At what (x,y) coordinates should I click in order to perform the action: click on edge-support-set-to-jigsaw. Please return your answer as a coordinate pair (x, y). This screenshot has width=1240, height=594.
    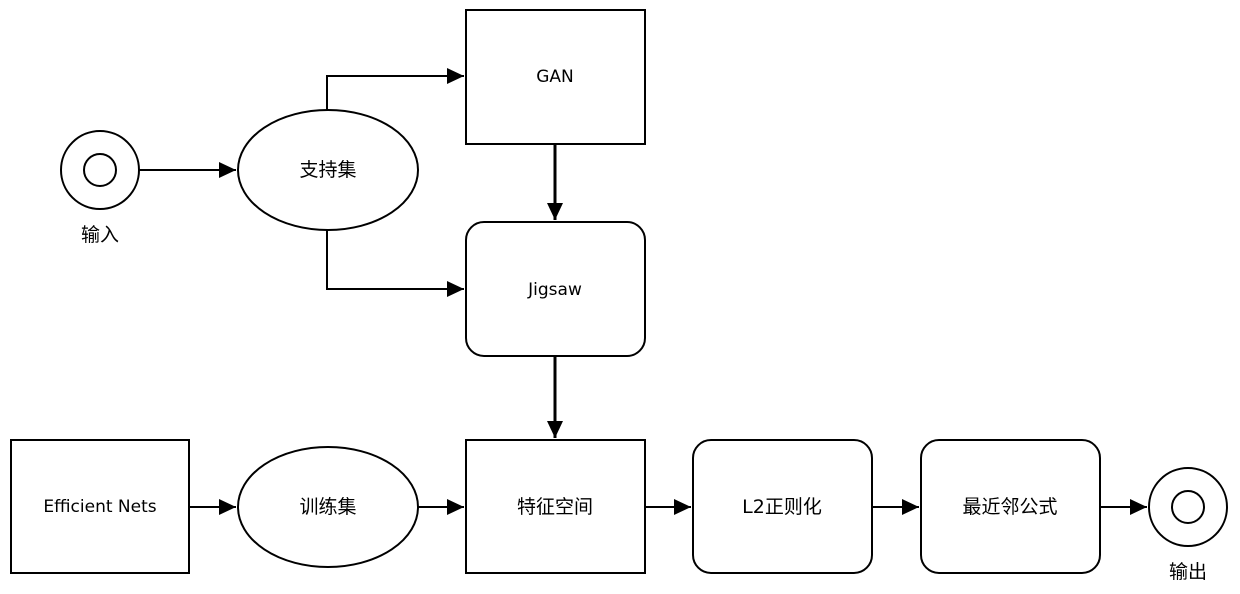
    Looking at the image, I should click on (395, 263).